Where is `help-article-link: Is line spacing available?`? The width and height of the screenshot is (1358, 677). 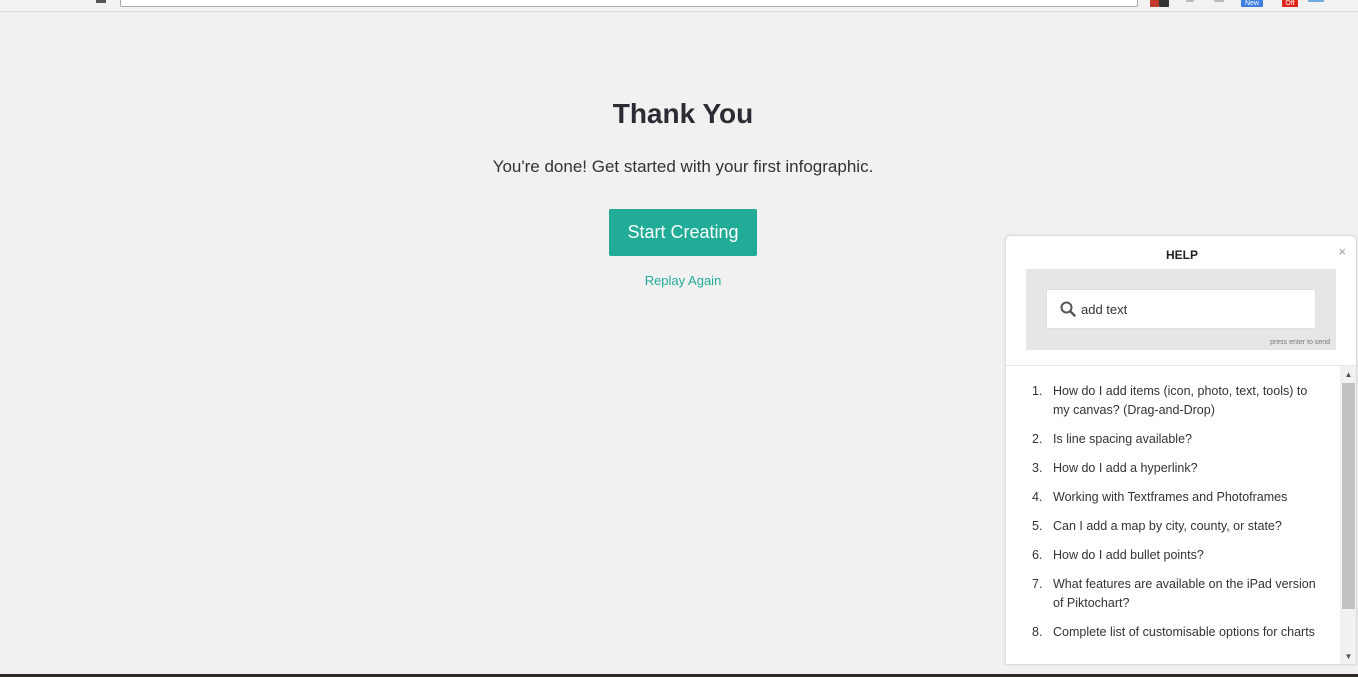 help-article-link: Is line spacing available? is located at coordinates (1186, 439).